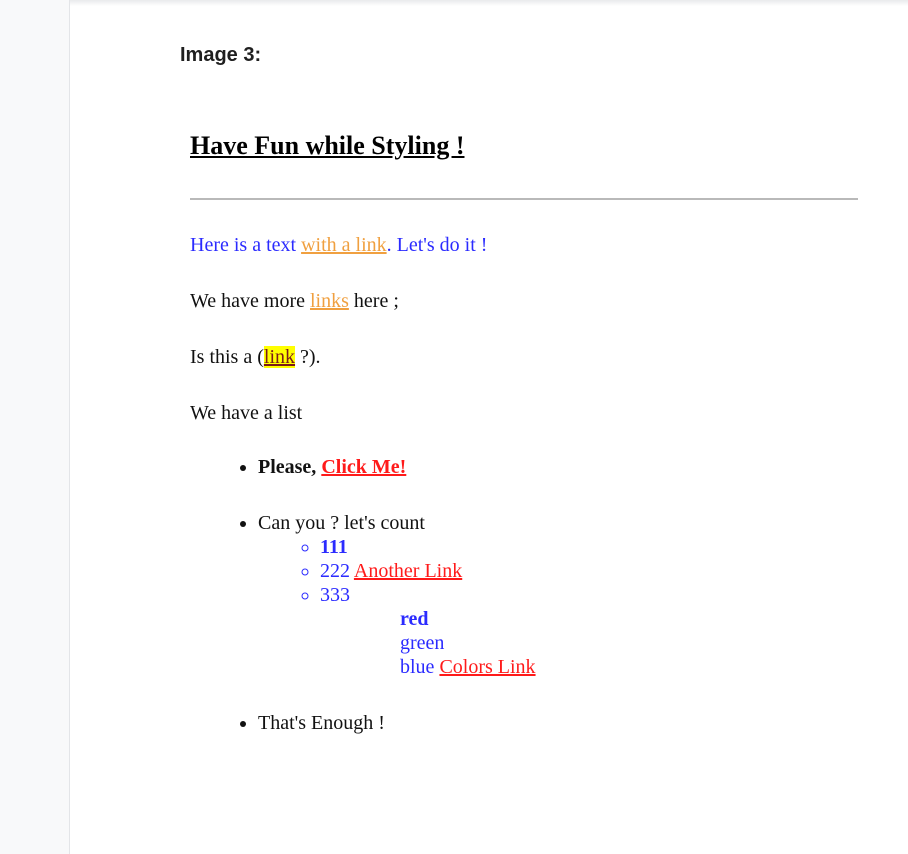  Describe the element at coordinates (321, 723) in the screenshot. I see `list-item-text: That's Enough !` at that location.